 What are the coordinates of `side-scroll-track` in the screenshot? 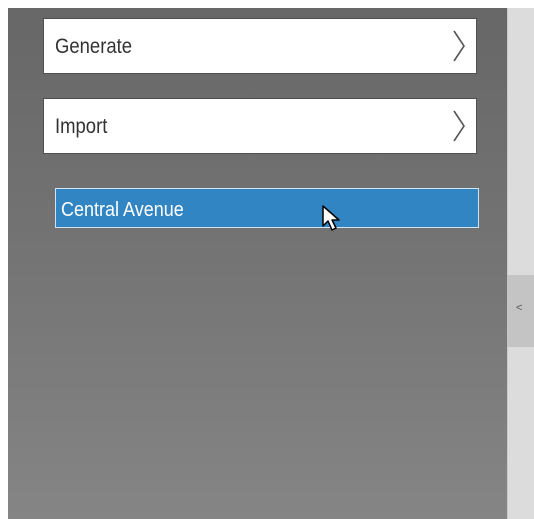 It's located at (520, 263).